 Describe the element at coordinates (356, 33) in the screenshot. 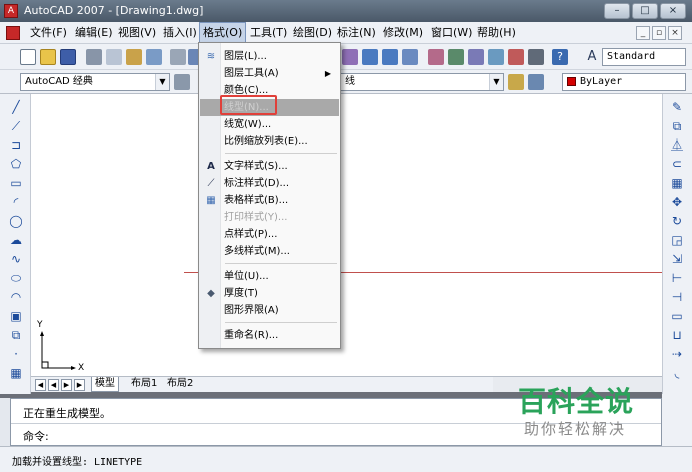

I see `menu-dimension: 标注(N)` at that location.